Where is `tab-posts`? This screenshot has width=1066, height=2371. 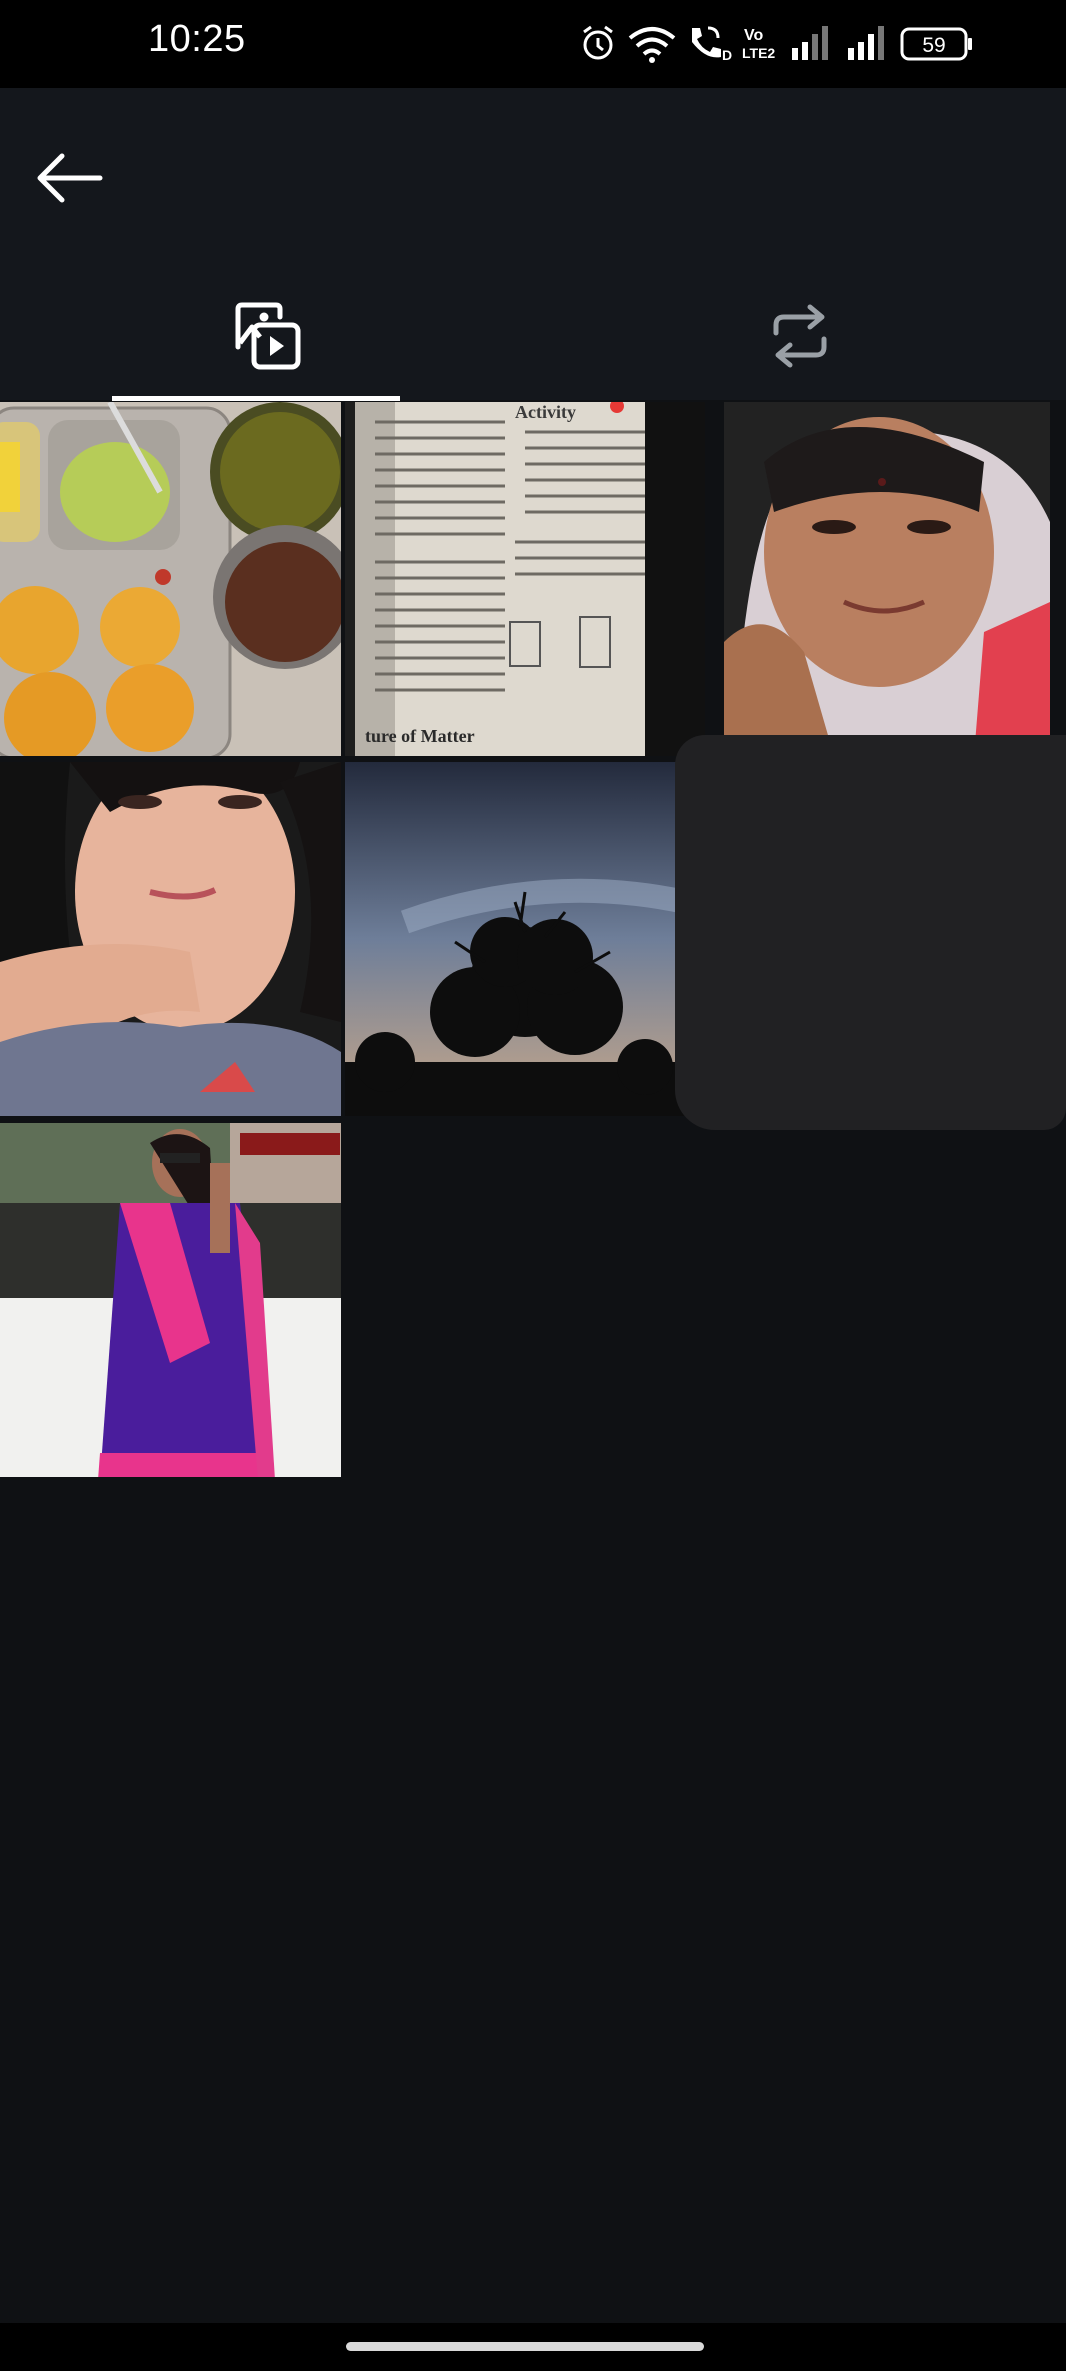 tab-posts is located at coordinates (266, 336).